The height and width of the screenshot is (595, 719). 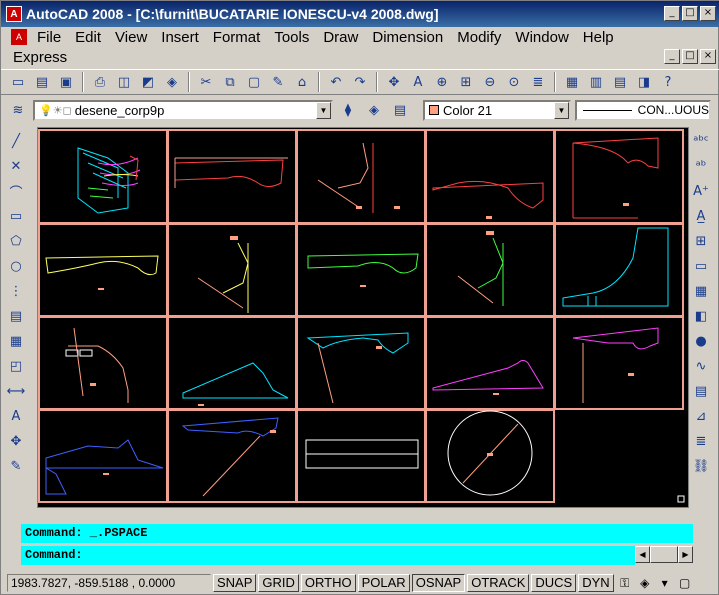 I want to click on attribute-icon: ◧, so click(x=701, y=316).